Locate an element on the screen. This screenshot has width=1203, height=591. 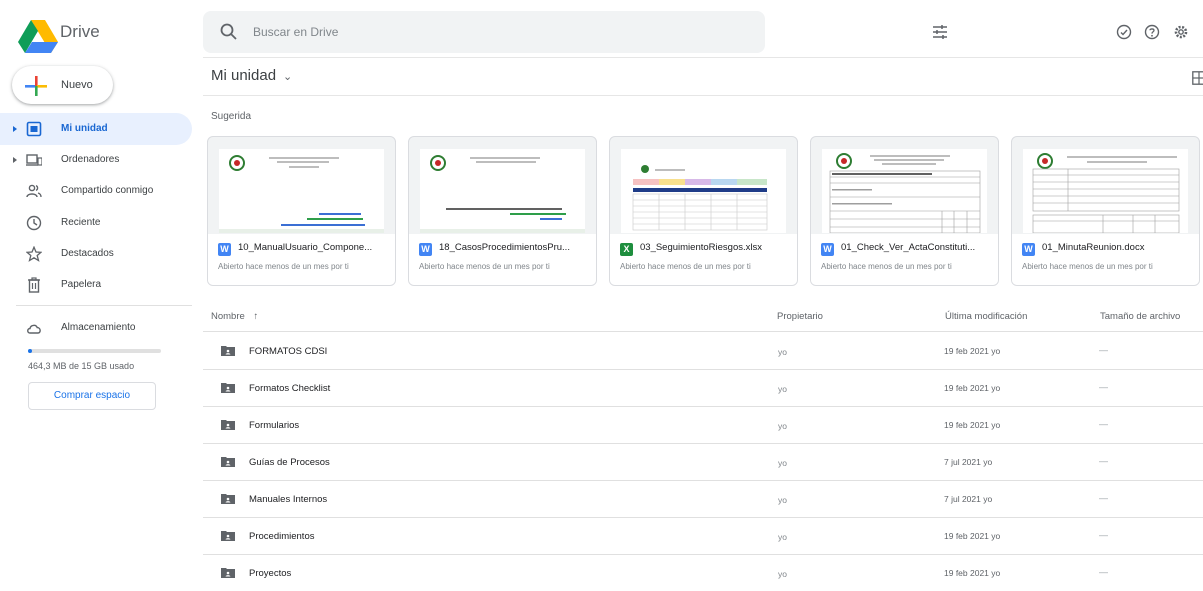
sidebar-item-starred: Destacados is located at coordinates (96, 254).